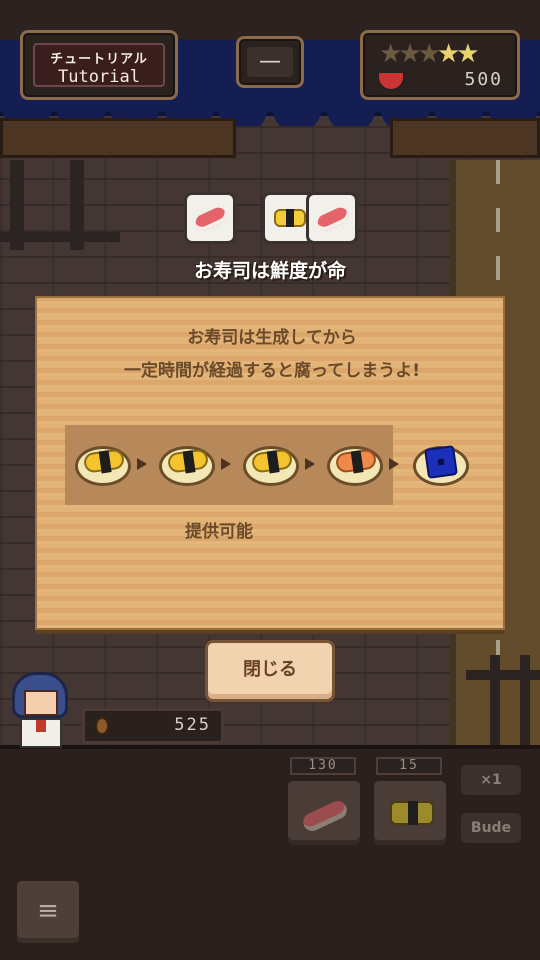 This screenshot has width=540, height=960. I want to click on money-value: 525, so click(192, 725).